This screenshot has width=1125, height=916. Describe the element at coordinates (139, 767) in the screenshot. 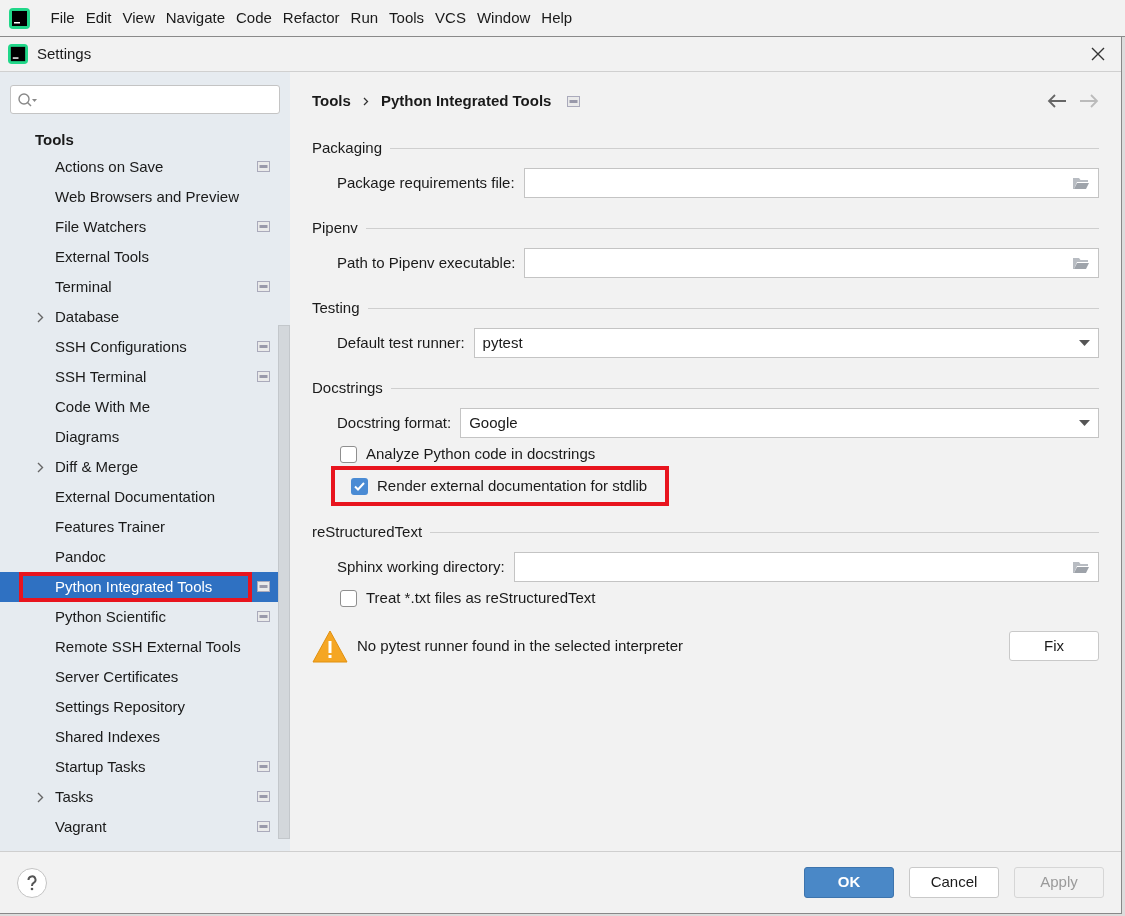

I see `sidebar-item: Startup Tasks` at that location.